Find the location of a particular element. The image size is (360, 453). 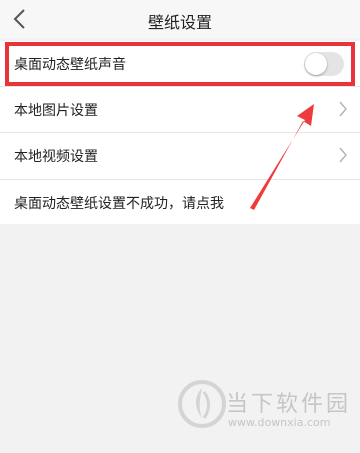

wallpaper-sound-toggle is located at coordinates (324, 64).